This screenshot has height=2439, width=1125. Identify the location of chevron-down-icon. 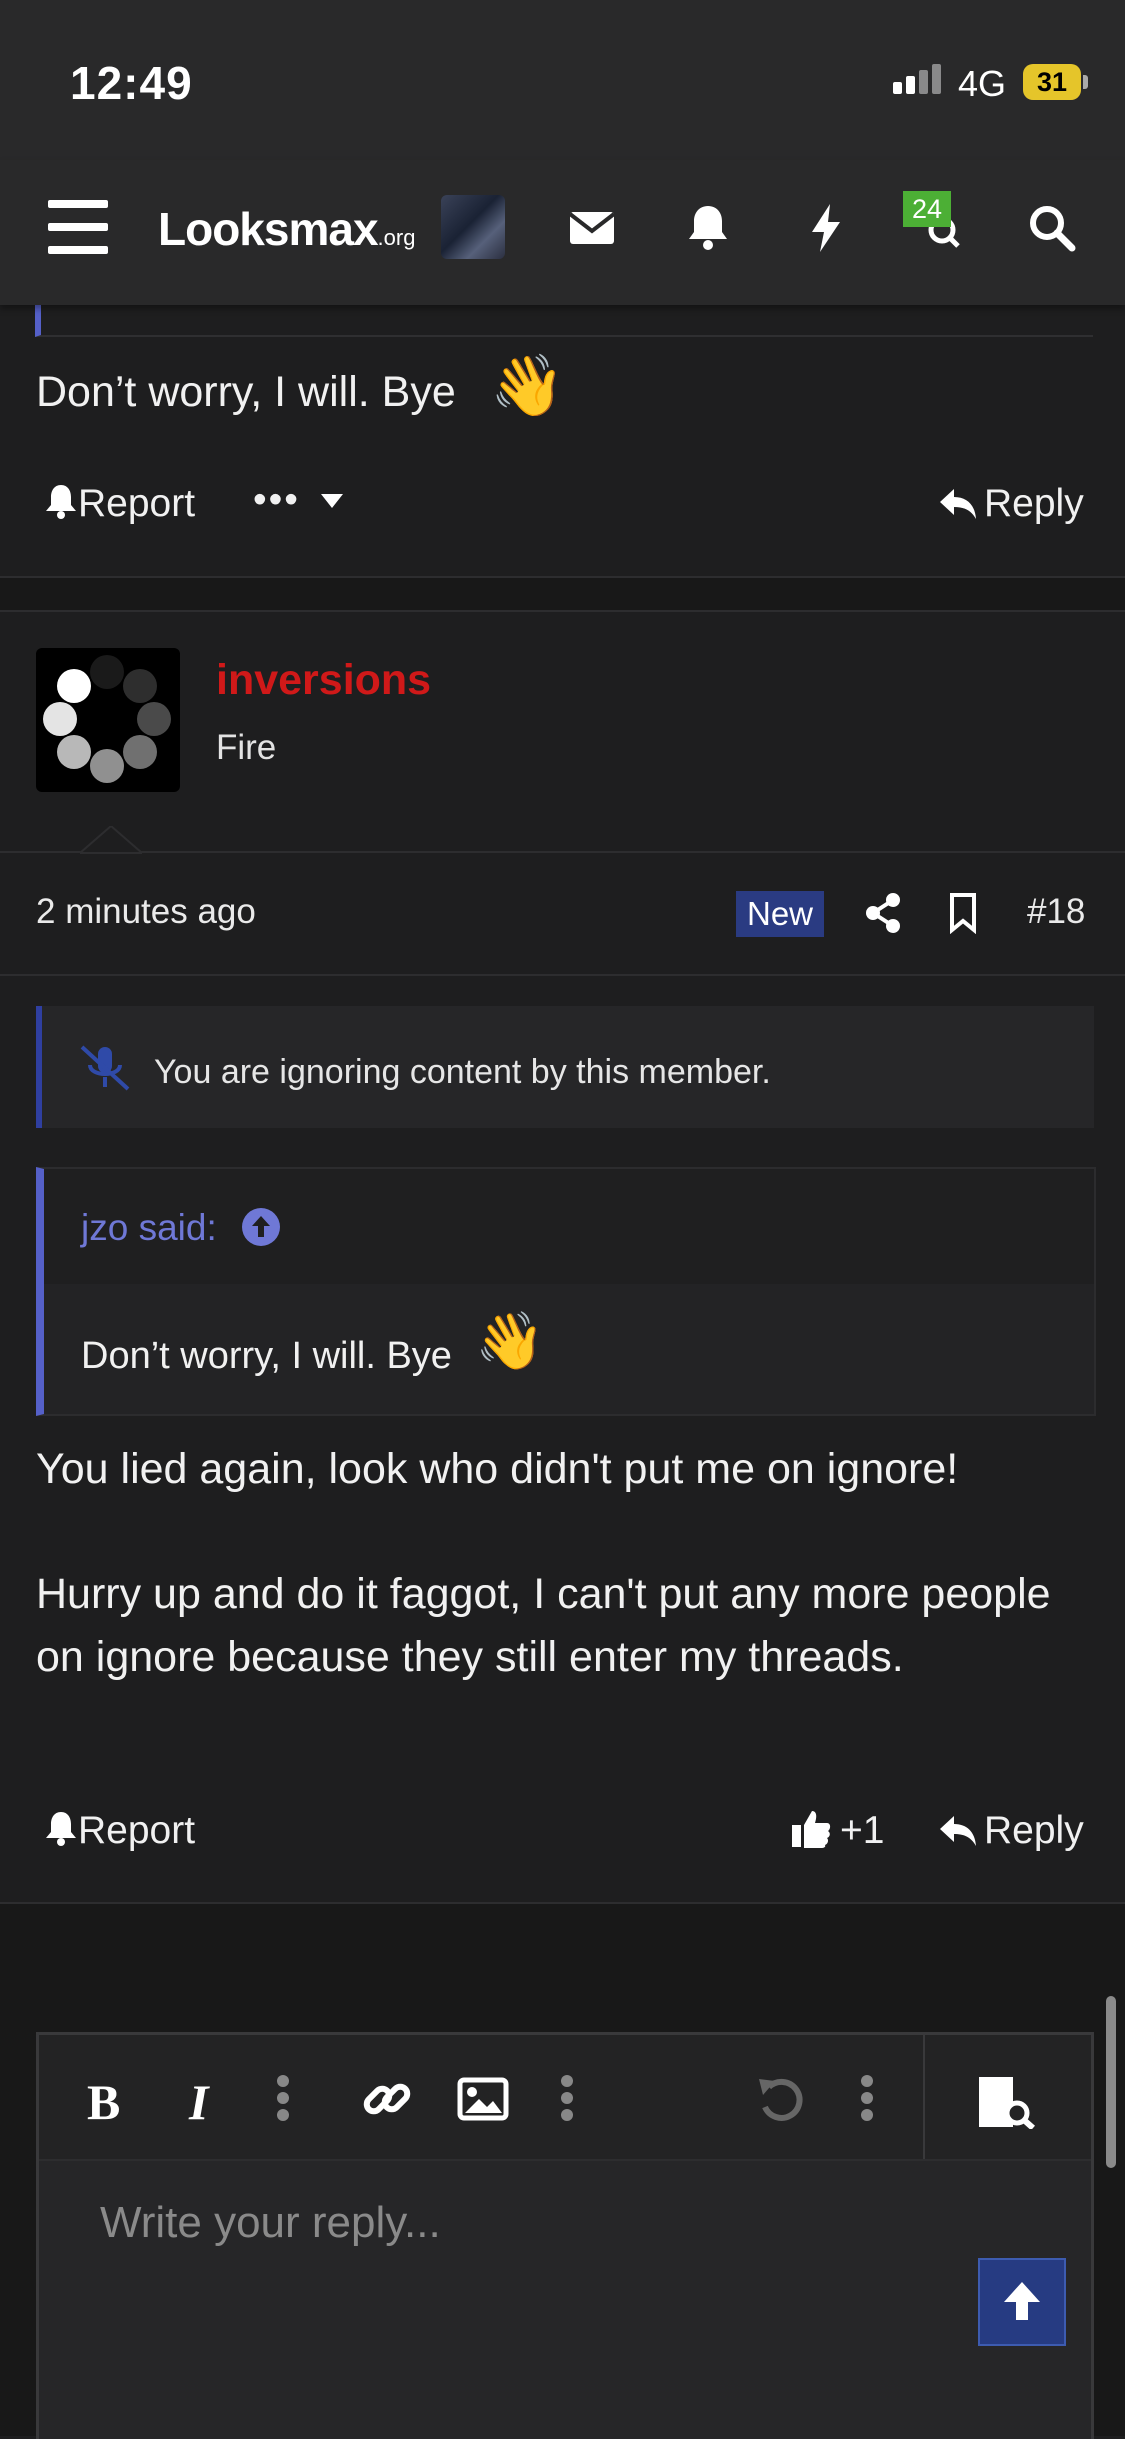
(331, 501).